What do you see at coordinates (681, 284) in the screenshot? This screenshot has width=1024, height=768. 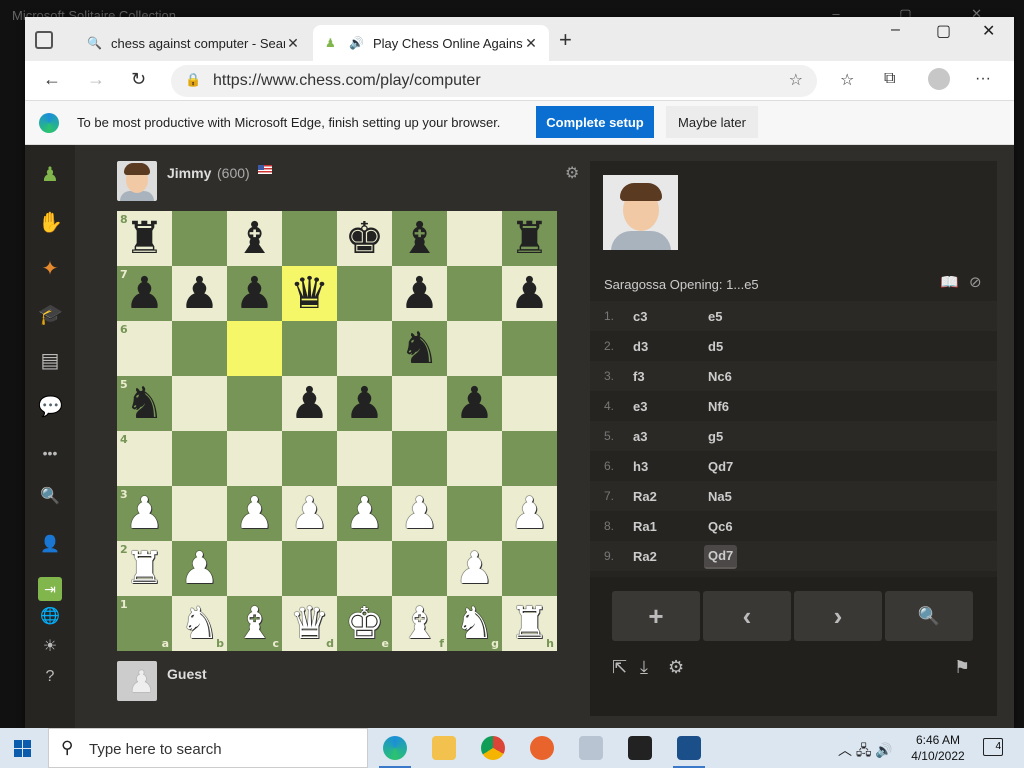 I see `opening-name: Saragossa Opening: 1...e5` at bounding box center [681, 284].